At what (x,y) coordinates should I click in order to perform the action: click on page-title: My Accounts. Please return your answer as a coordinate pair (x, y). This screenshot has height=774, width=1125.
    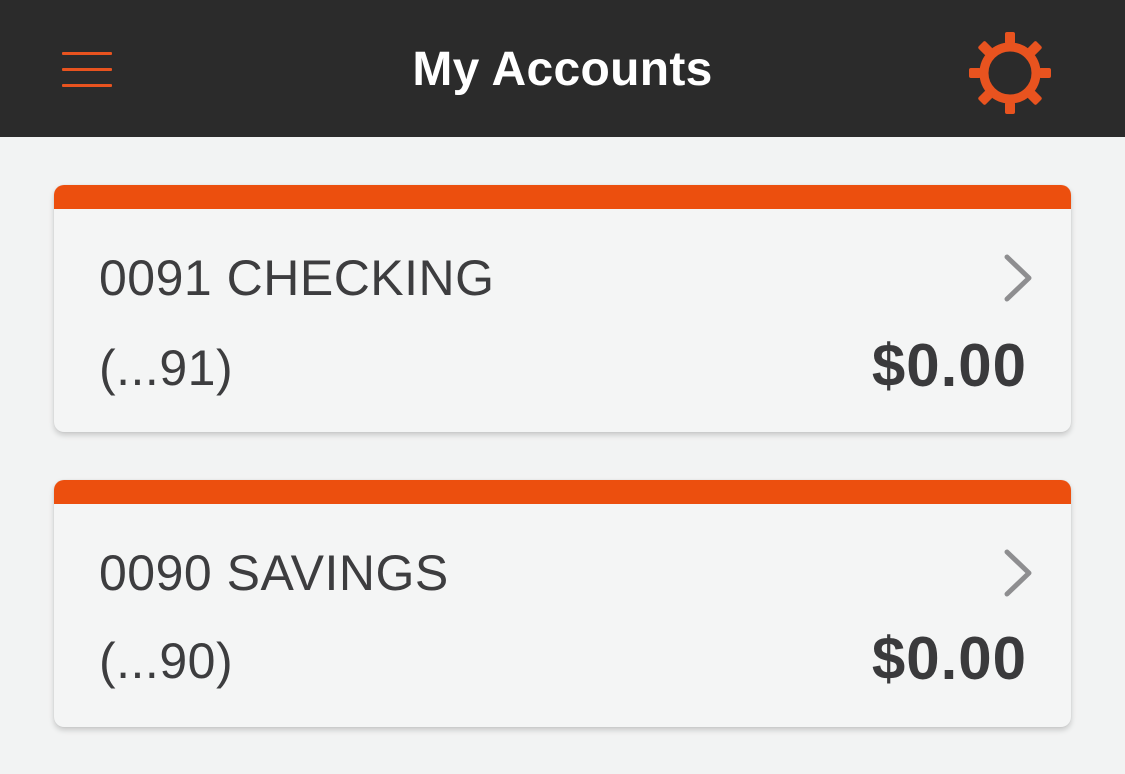
    Looking at the image, I should click on (562, 69).